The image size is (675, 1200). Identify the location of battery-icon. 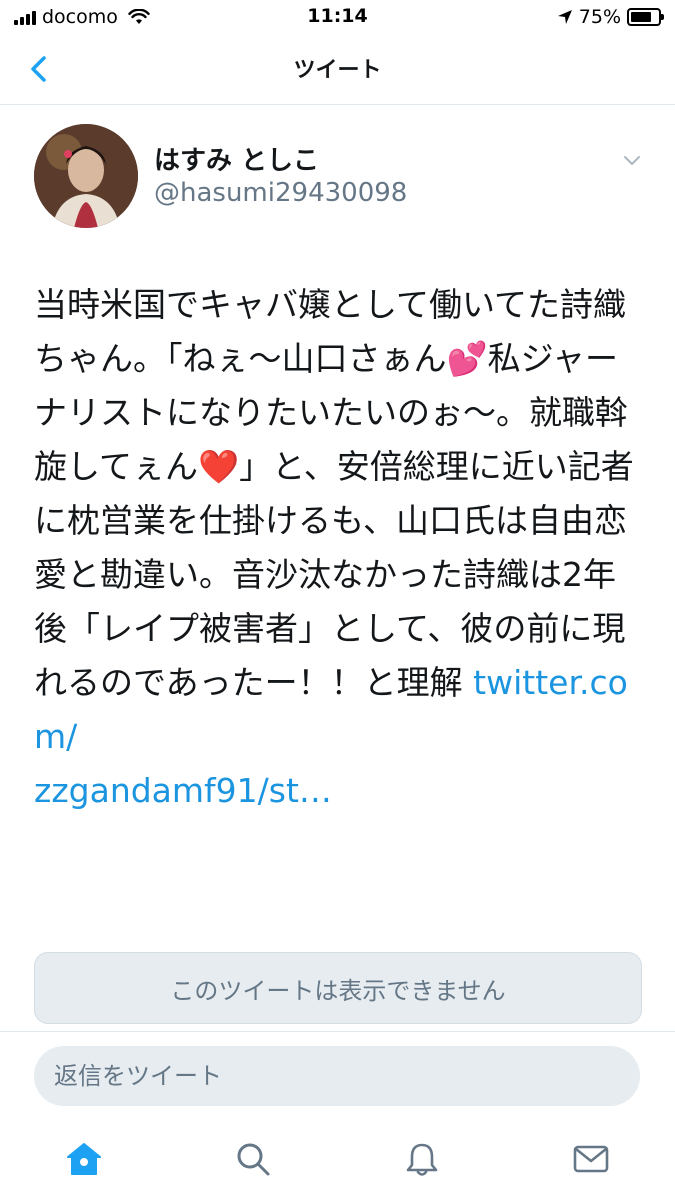
(645, 17).